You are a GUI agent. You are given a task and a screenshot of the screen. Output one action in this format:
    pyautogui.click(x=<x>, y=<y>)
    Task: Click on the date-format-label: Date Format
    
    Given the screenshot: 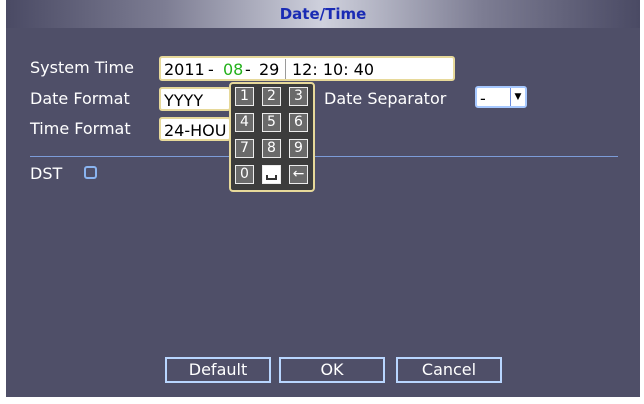 What is the action you would take?
    pyautogui.click(x=80, y=98)
    